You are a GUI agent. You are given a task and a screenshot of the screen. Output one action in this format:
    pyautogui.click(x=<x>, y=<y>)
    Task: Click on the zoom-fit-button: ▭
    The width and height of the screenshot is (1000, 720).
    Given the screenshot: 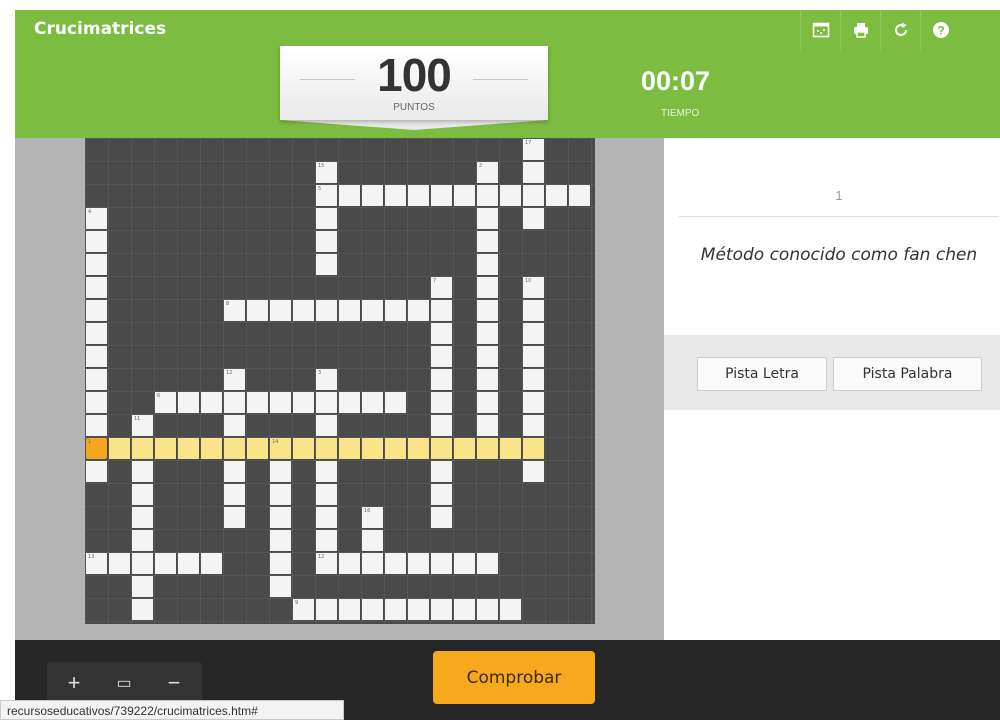 What is the action you would take?
    pyautogui.click(x=124, y=683)
    